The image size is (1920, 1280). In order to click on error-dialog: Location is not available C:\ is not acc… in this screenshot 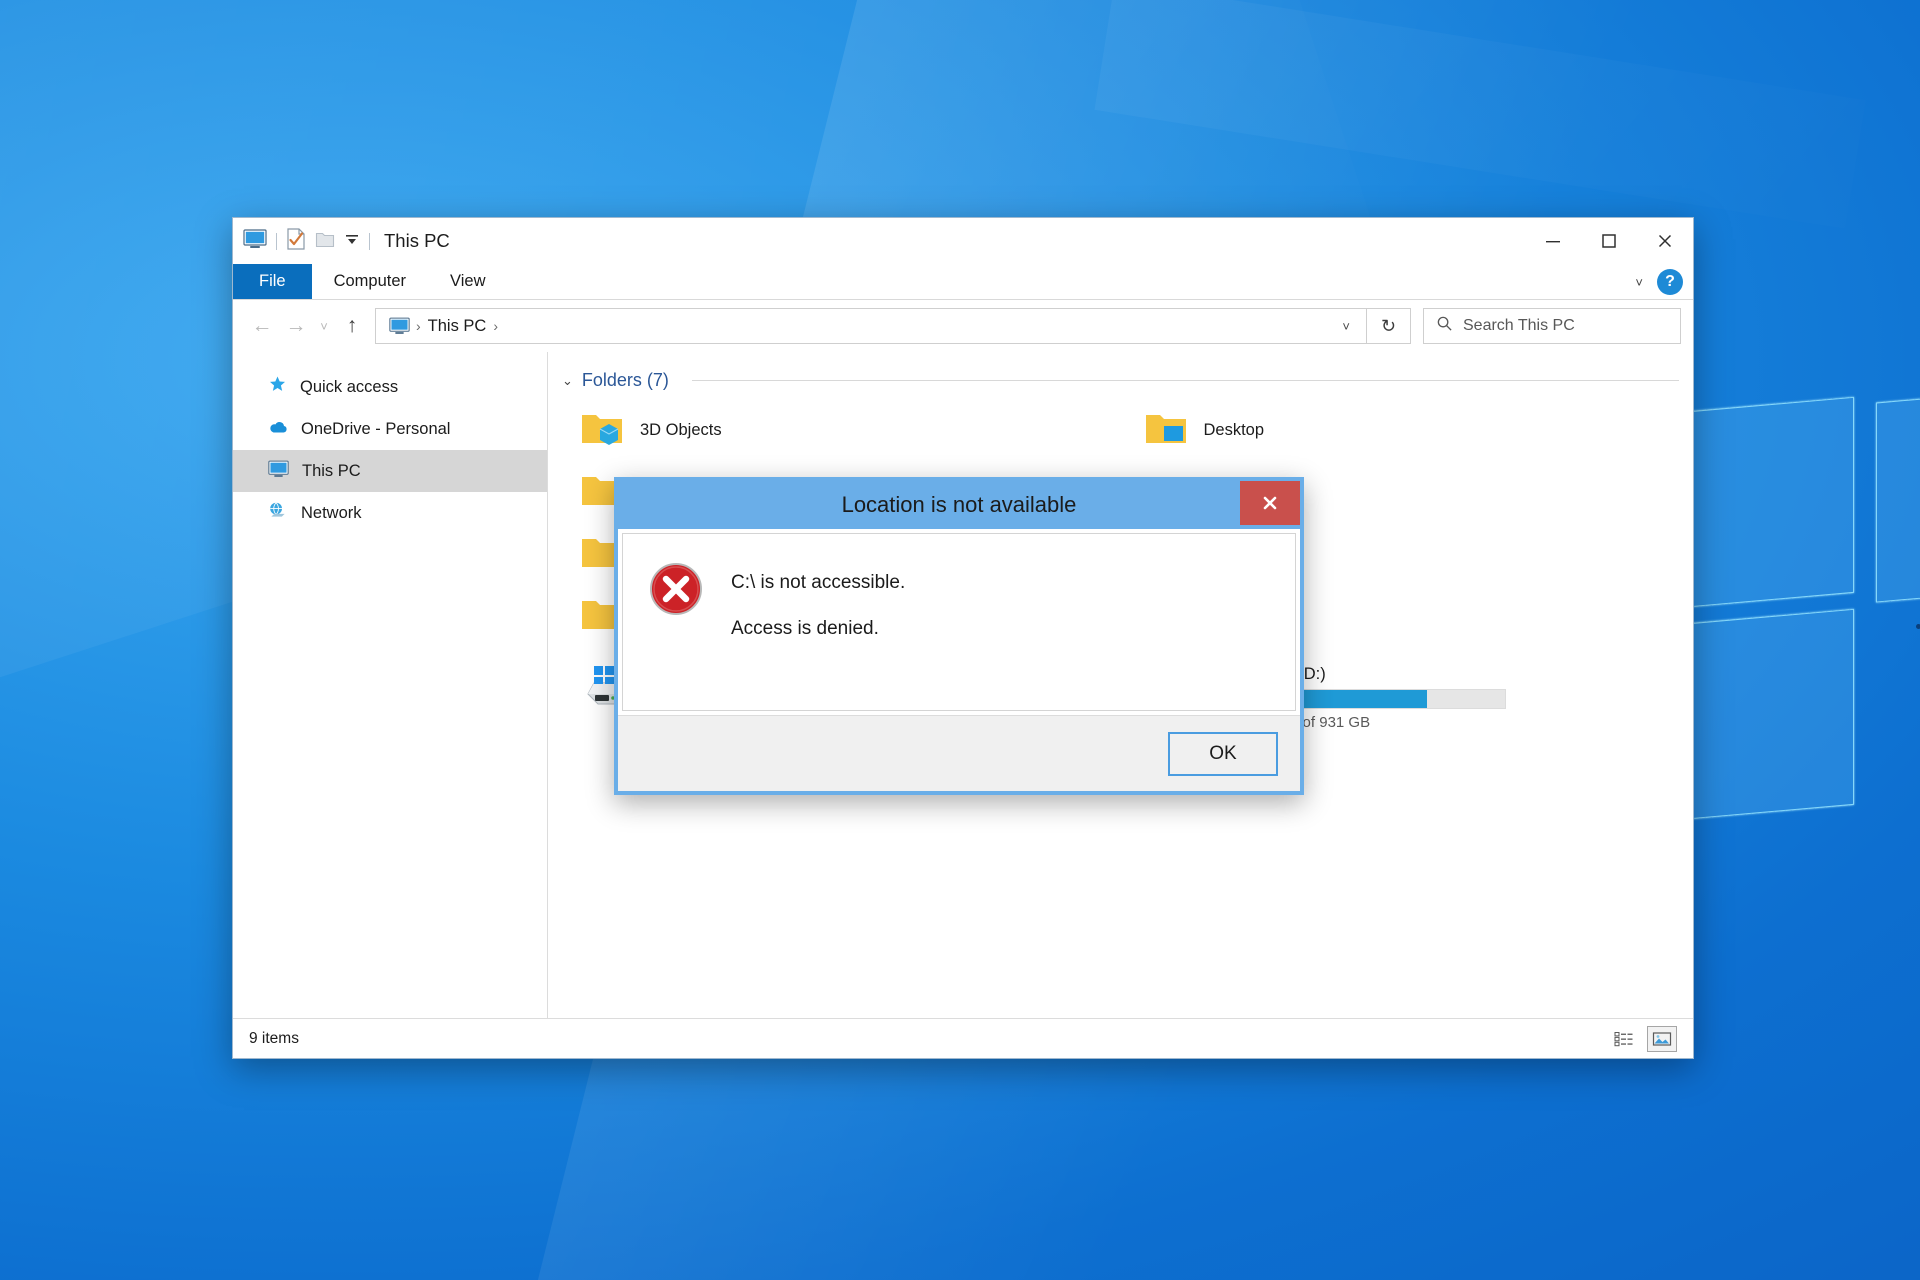, I will do `click(959, 636)`.